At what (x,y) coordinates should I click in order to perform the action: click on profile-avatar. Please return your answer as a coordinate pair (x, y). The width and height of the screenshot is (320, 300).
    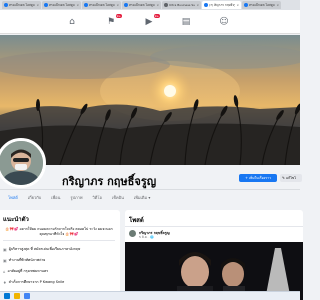
    Looking at the image, I should click on (23, 163).